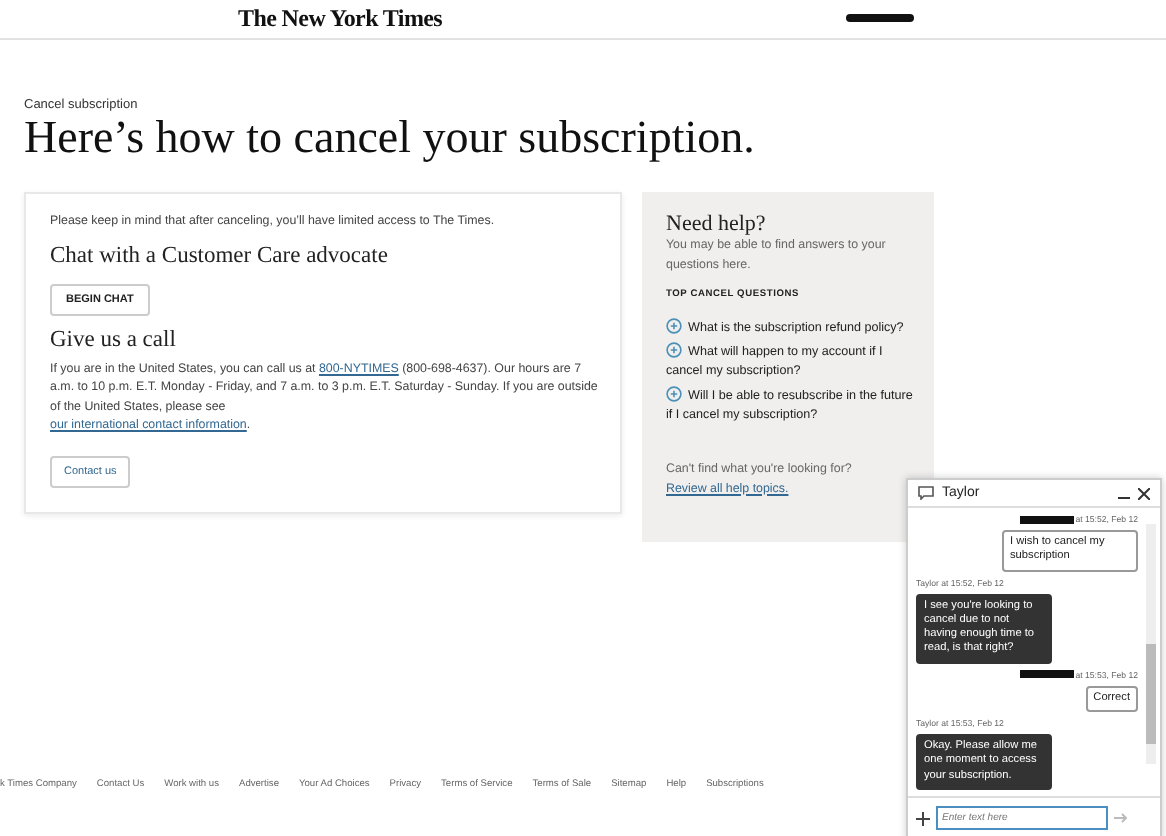  Describe the element at coordinates (1144, 493) in the screenshot. I see `close-icon` at that location.